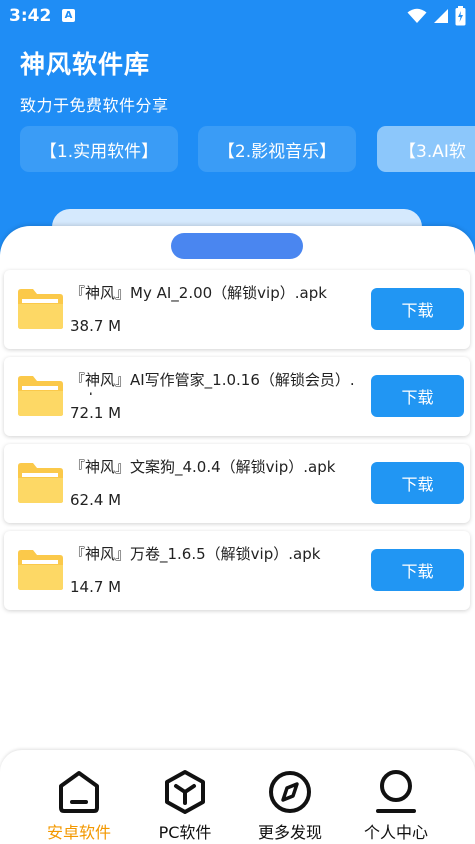  What do you see at coordinates (417, 15) in the screenshot?
I see `wifi-icon` at bounding box center [417, 15].